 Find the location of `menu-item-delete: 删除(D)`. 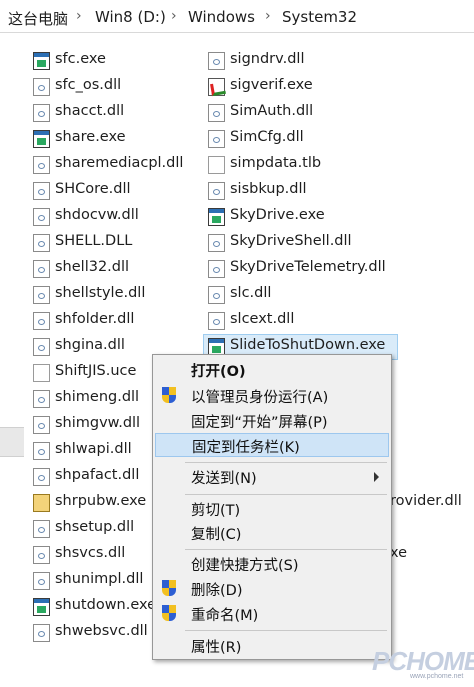

menu-item-delete: 删除(D) is located at coordinates (272, 589).